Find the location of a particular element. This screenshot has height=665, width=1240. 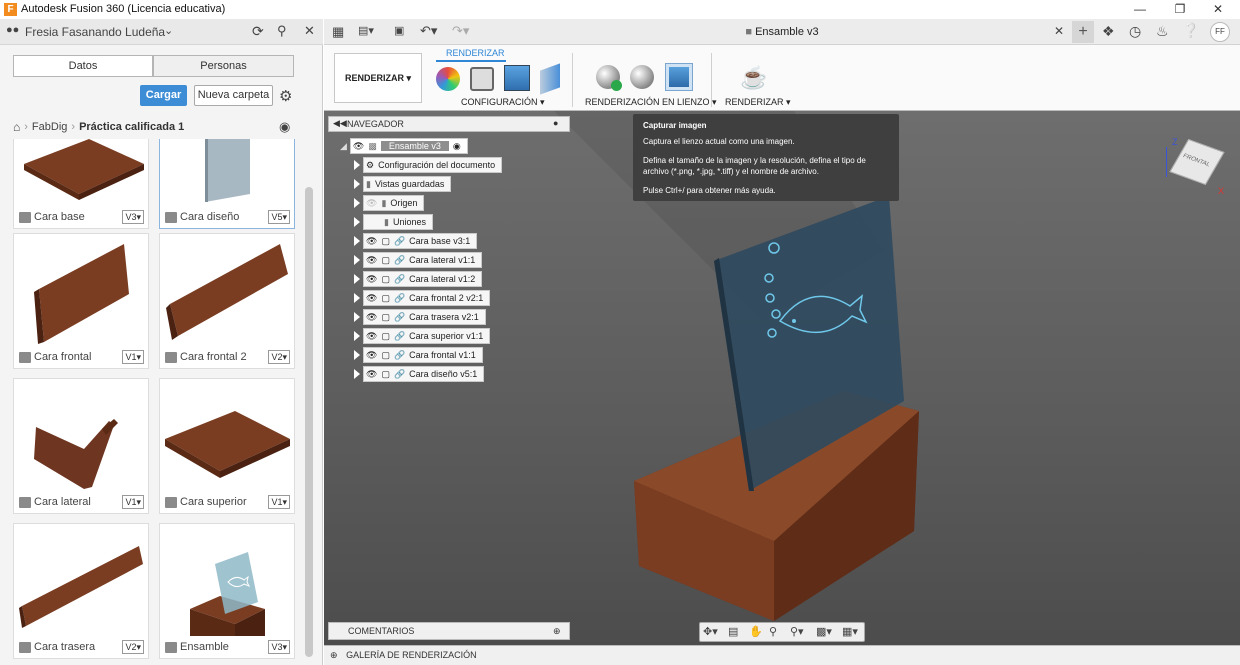

tree-node: 👁 ▢ 🔗 Cara frontal v1:1 is located at coordinates (423, 355).